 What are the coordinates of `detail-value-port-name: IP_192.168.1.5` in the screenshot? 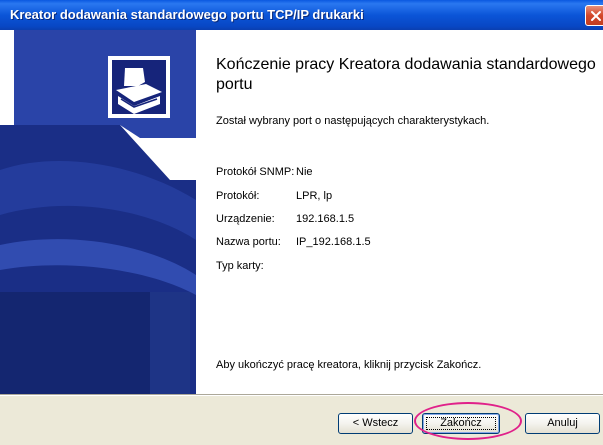 It's located at (333, 242).